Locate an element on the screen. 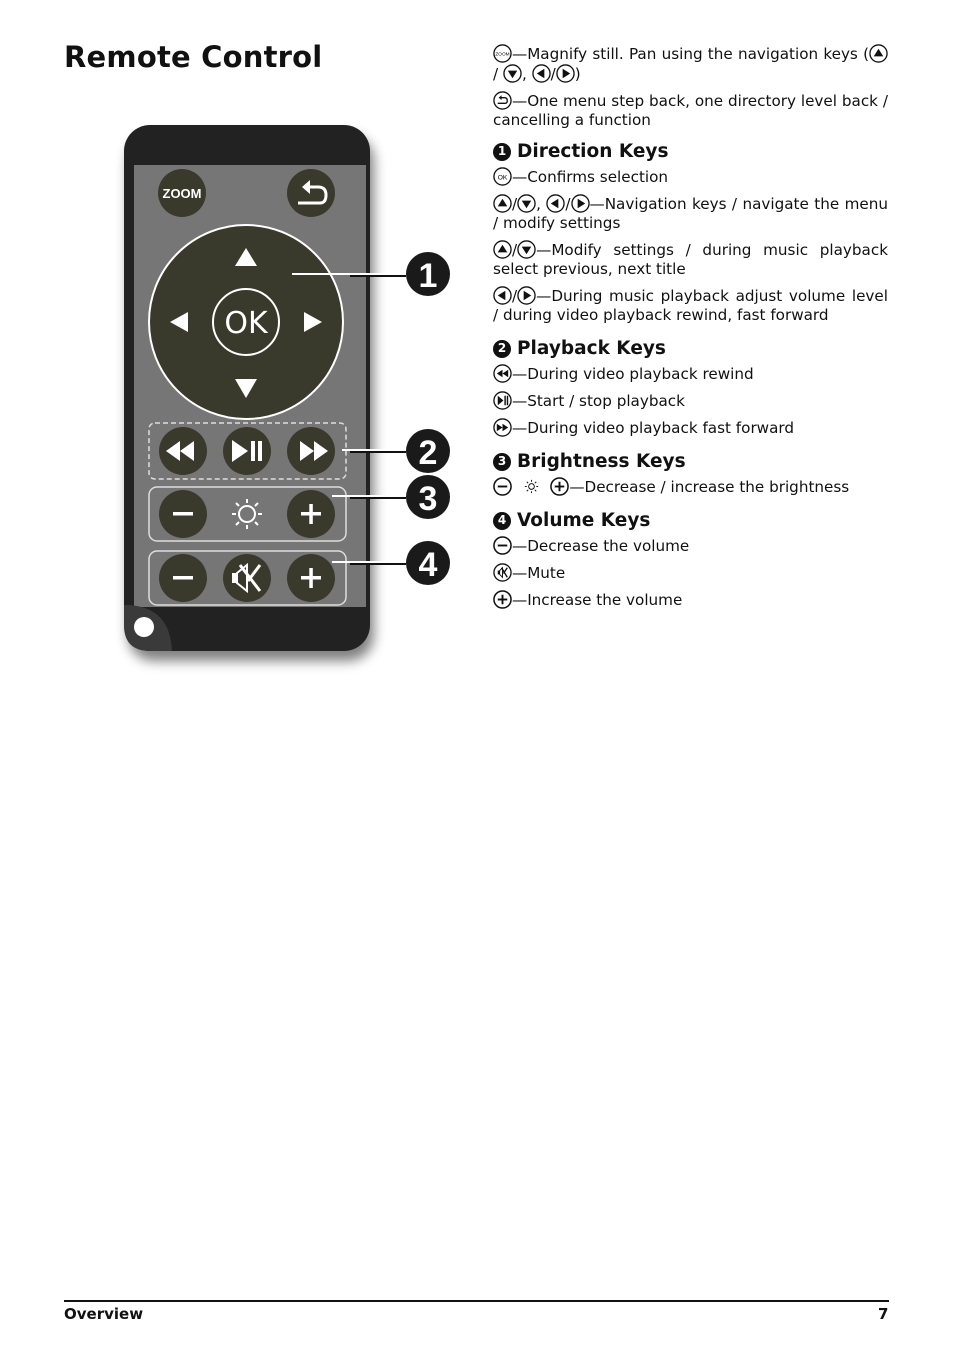  zoom-key-icon: ZOOM is located at coordinates (502, 53).